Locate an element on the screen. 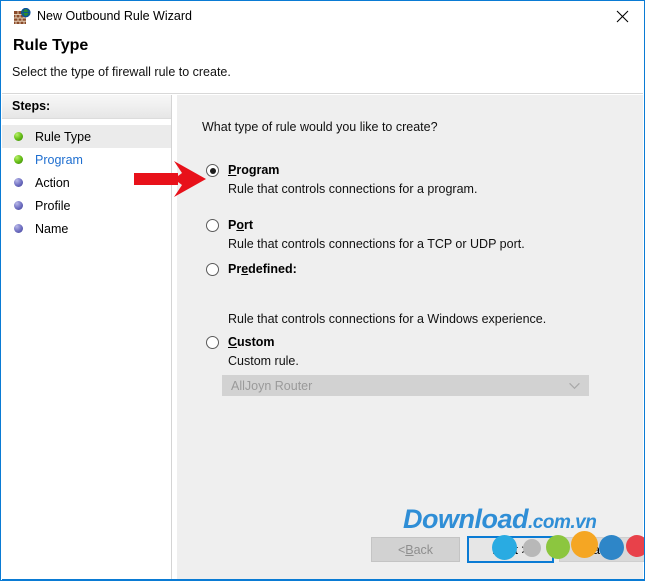 Image resolution: width=645 pixels, height=581 pixels. next-button-pre: N is located at coordinates (497, 549).